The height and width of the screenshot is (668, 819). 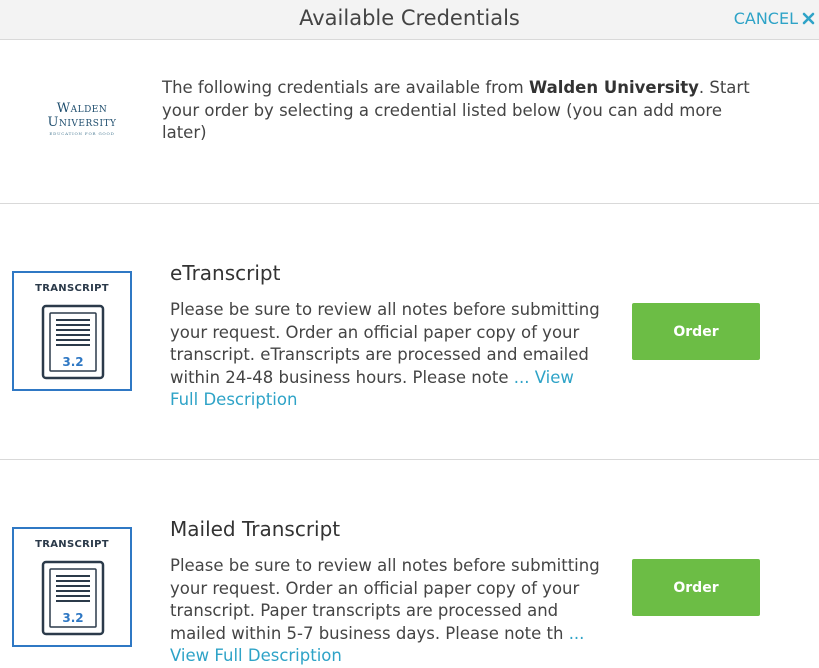 What do you see at coordinates (225, 273) in the screenshot?
I see `credential-title: eTranscript` at bounding box center [225, 273].